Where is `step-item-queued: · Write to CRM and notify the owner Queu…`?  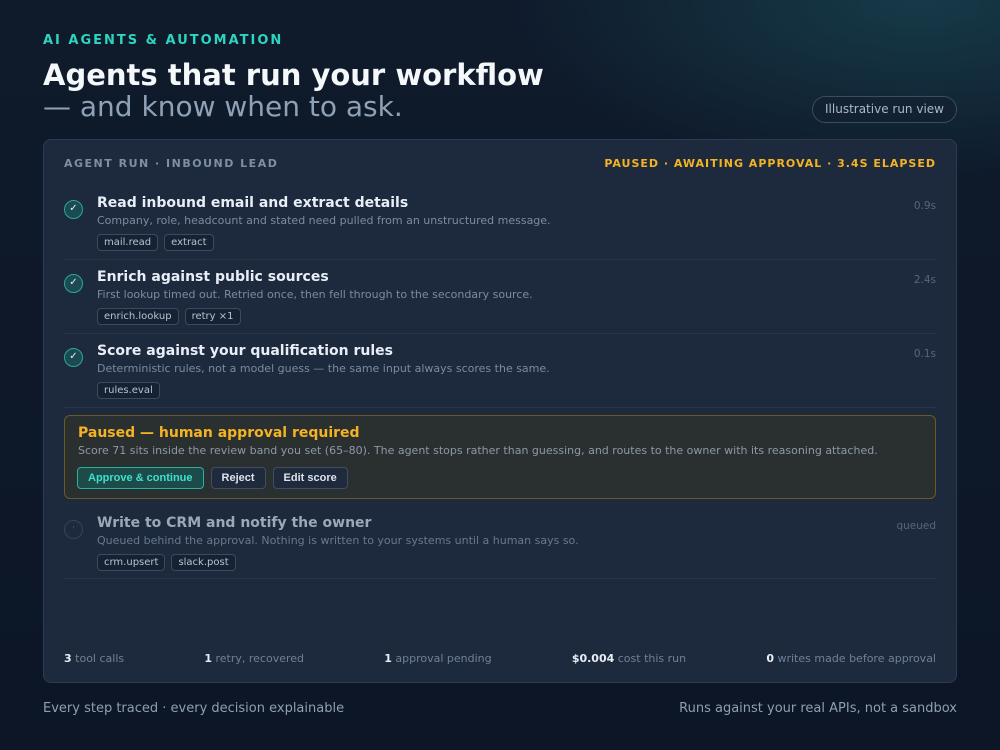
step-item-queued: · Write to CRM and notify the owner Queu… is located at coordinates (500, 547).